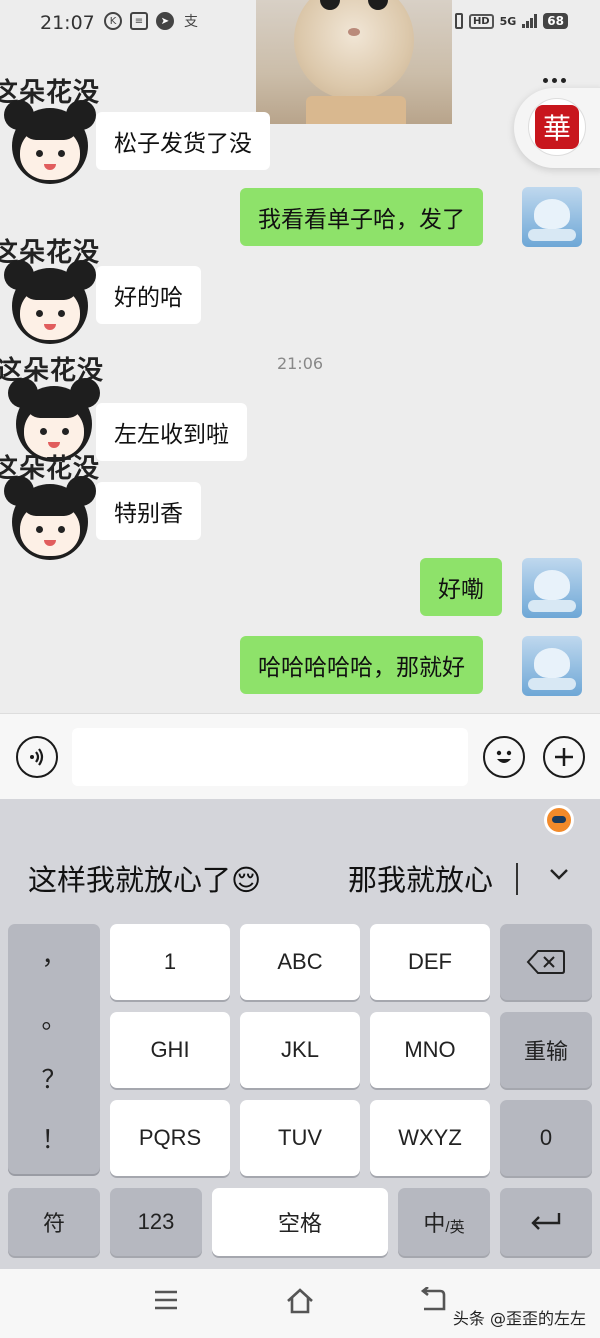 The image size is (600, 1338). Describe the element at coordinates (434, 1223) in the screenshot. I see `lang-main-label: 中` at that location.